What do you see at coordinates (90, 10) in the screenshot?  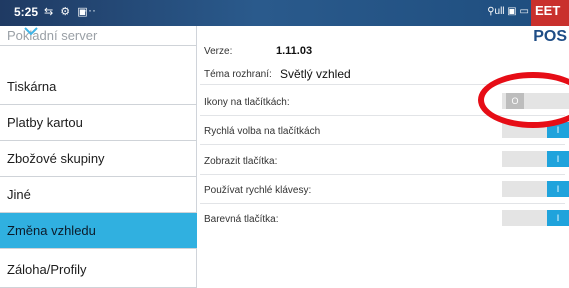 I see `more-notifications-icon: ···` at bounding box center [90, 10].